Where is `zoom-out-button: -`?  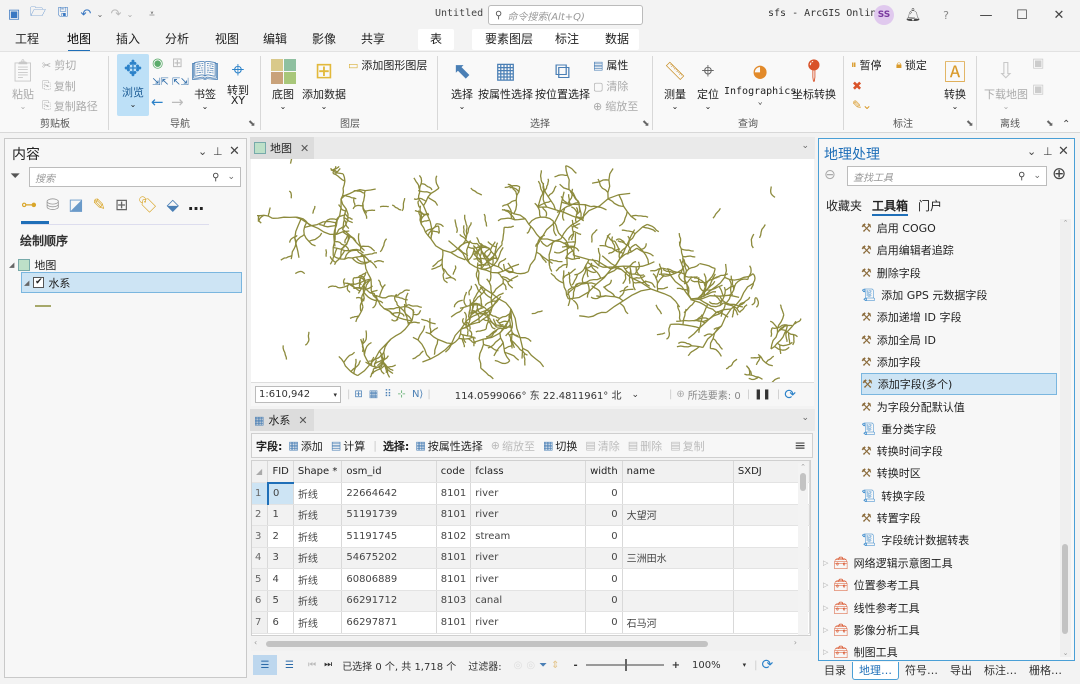 zoom-out-button: - is located at coordinates (575, 665).